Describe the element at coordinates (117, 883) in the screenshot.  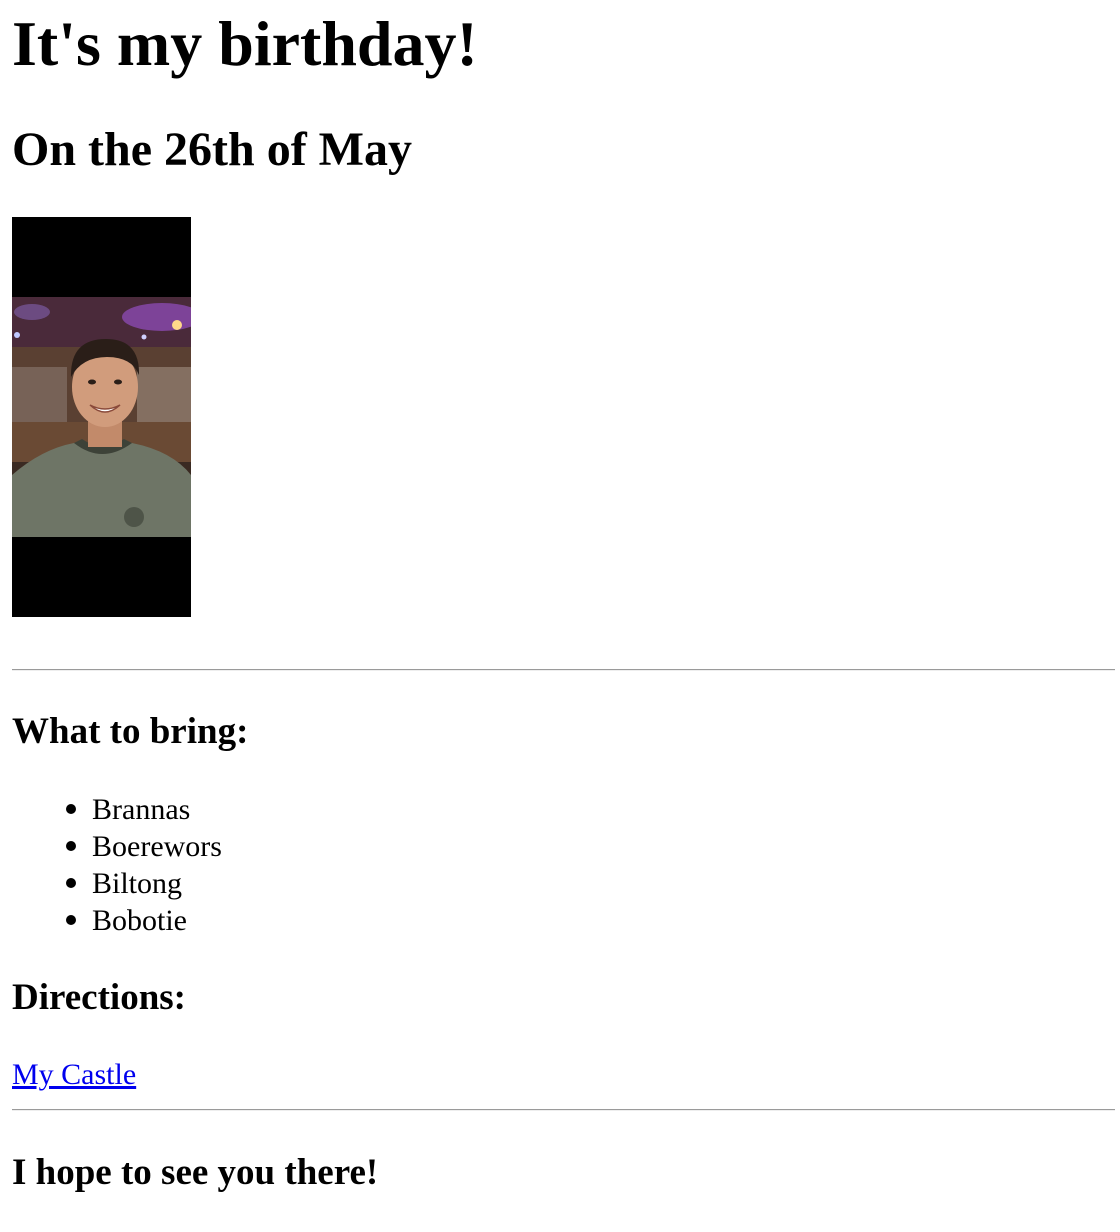
I see `list-item: Biltong` at that location.